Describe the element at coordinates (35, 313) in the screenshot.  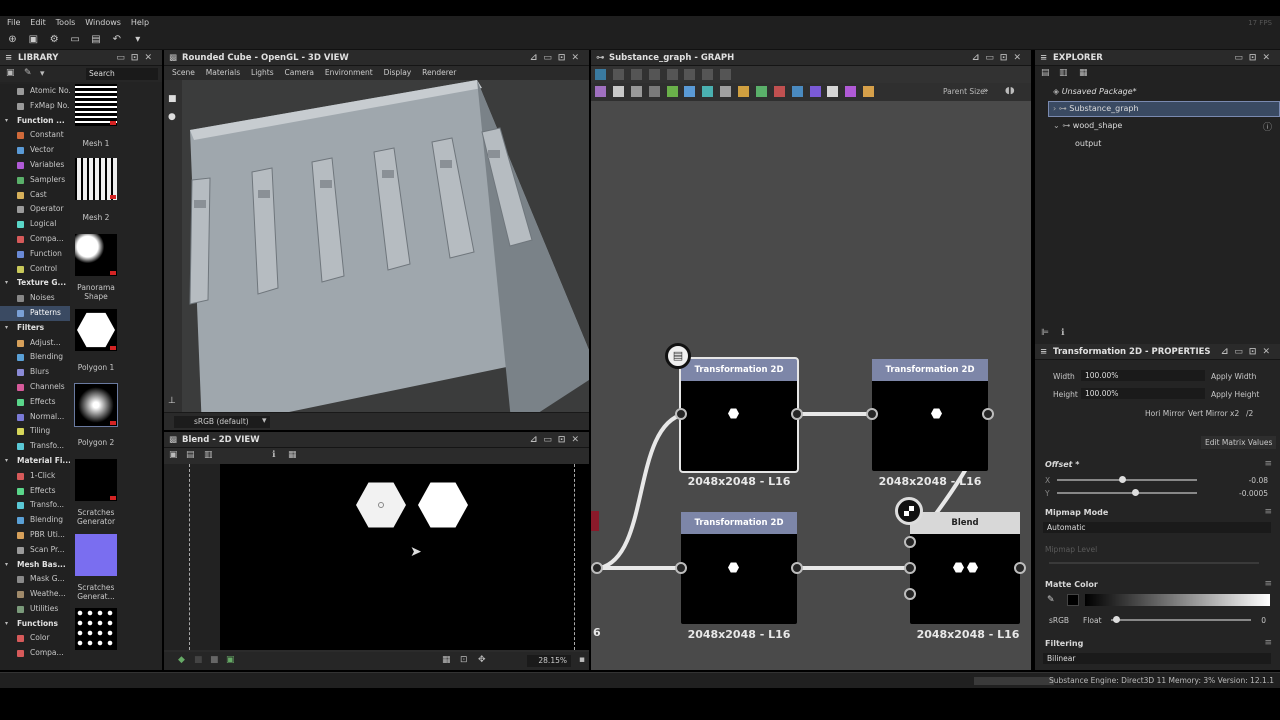
I see `library-item: Patterns` at that location.